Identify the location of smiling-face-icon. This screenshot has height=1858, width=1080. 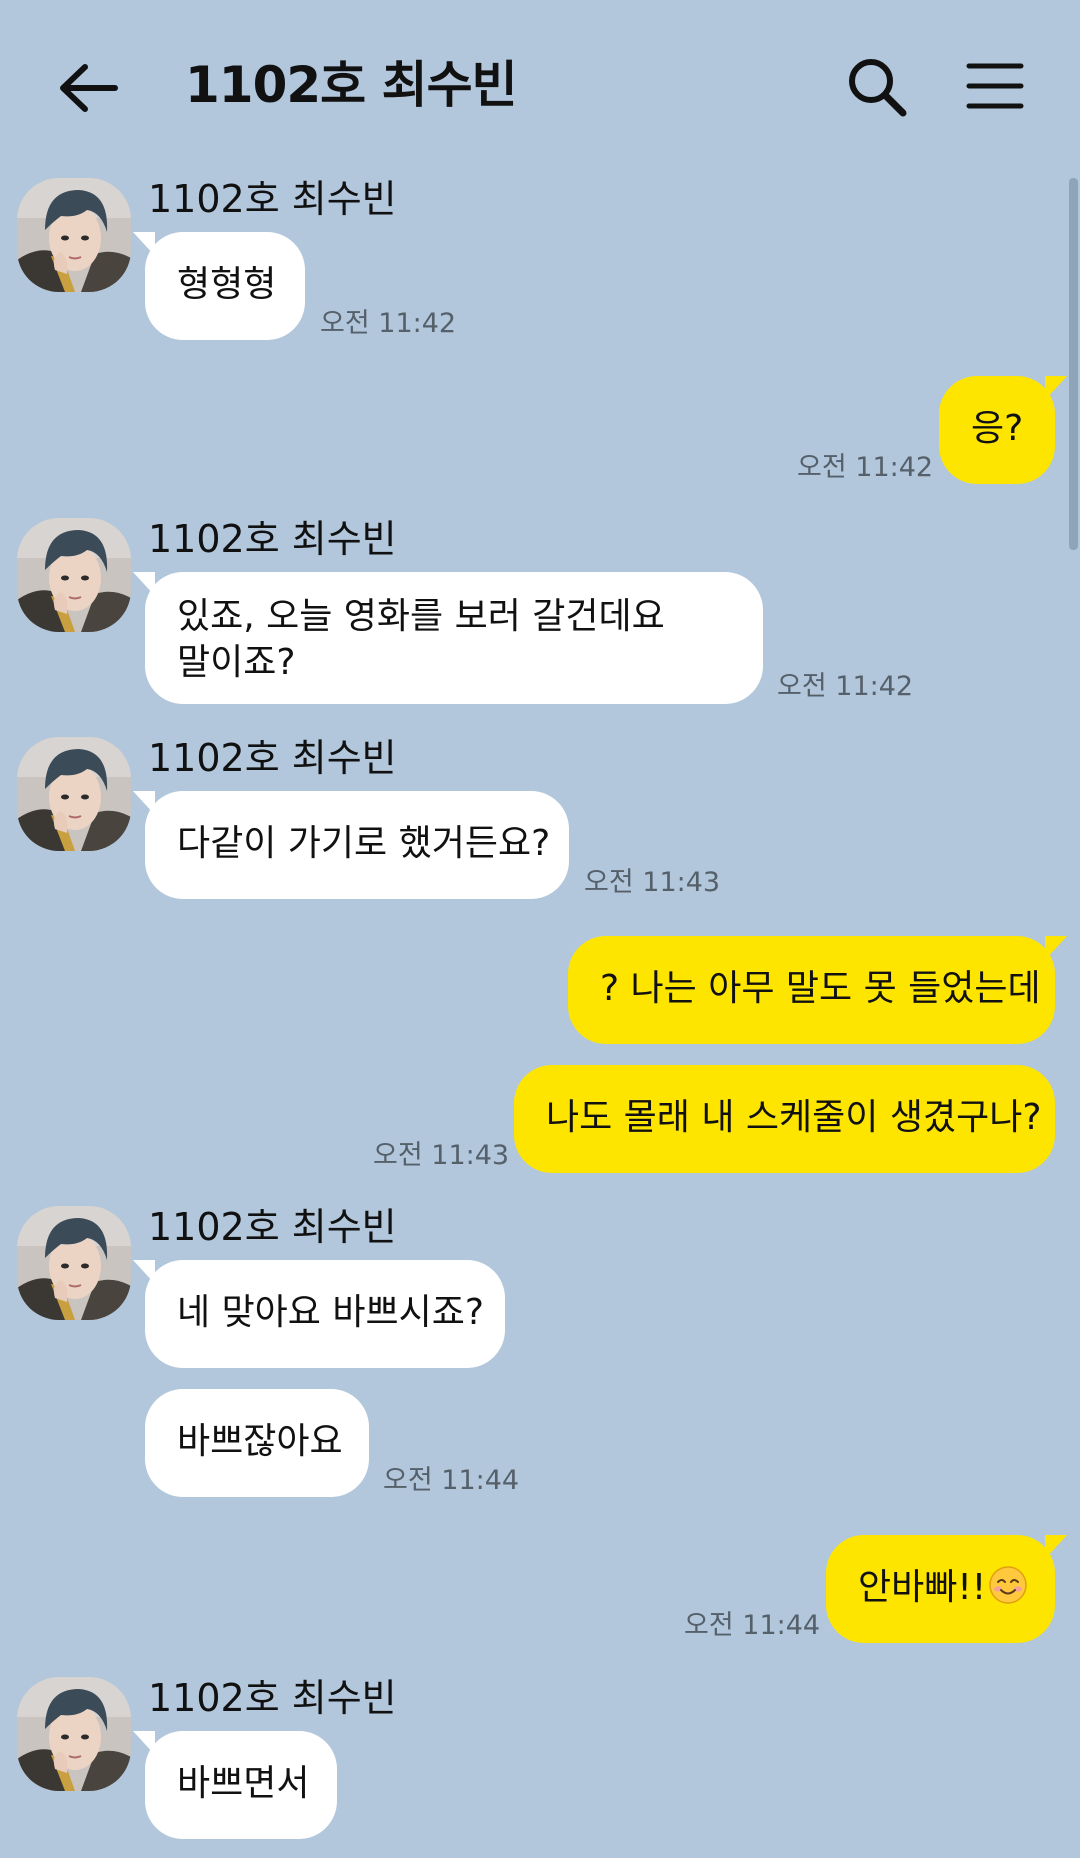
(1008, 1585).